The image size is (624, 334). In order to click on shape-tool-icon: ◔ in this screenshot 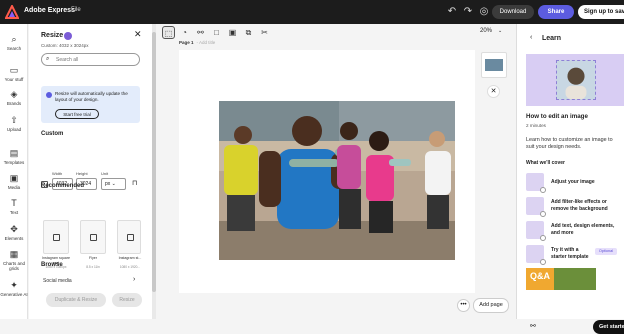, I will do `click(184, 32)`.